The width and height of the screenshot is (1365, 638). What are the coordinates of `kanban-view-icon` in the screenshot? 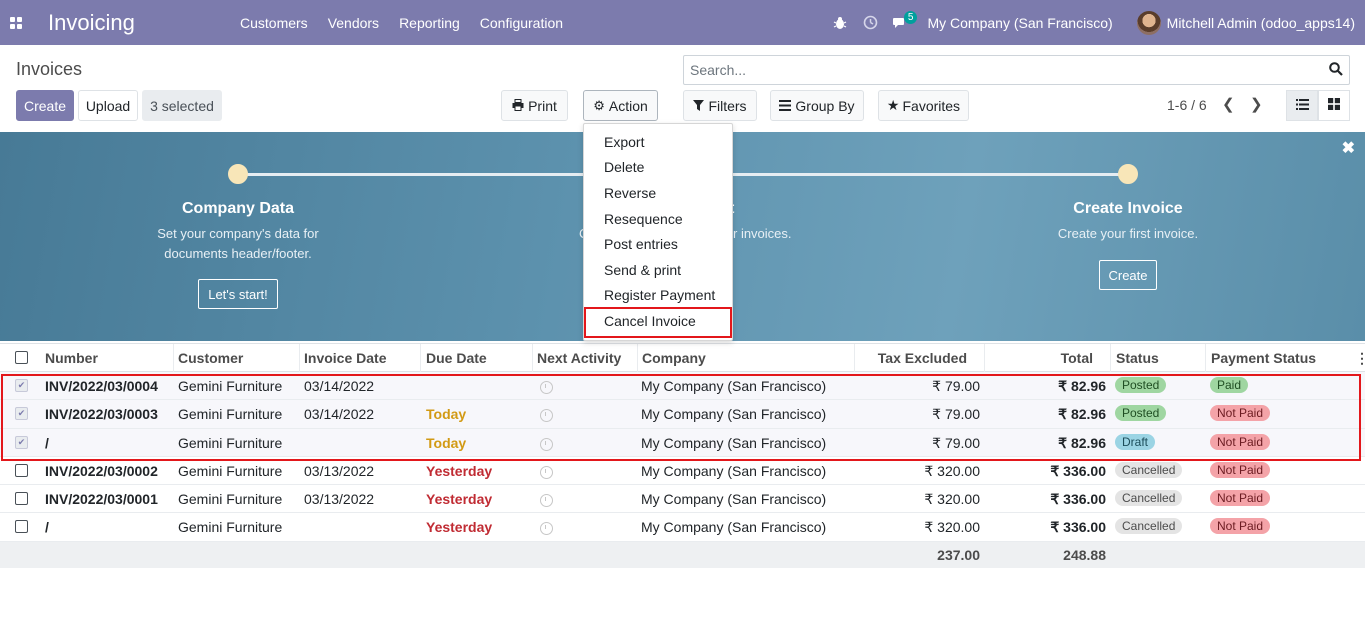 It's located at (1334, 105).